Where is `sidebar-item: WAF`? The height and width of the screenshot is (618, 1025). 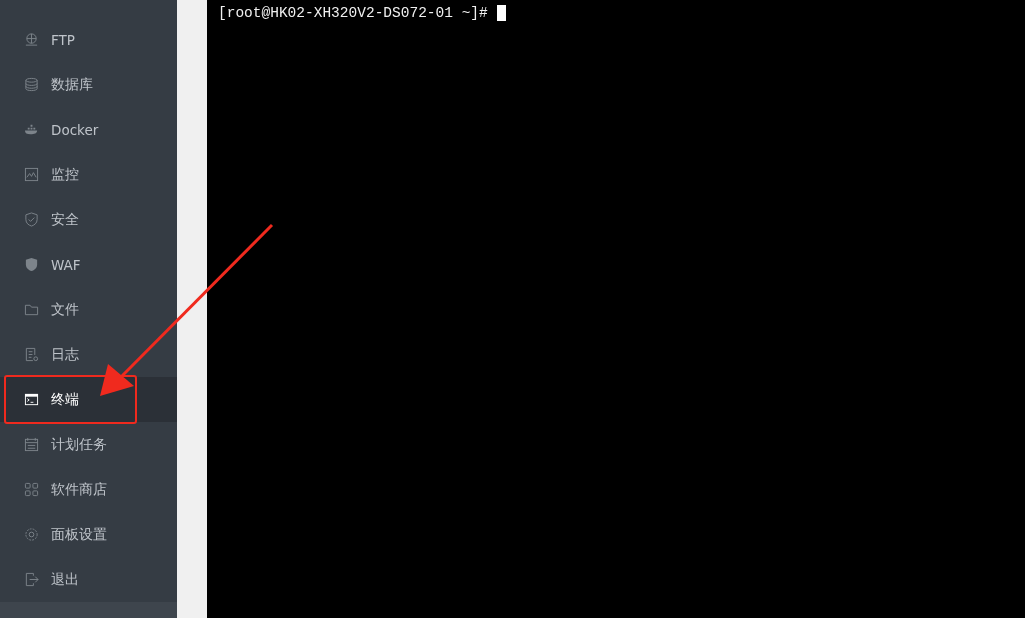
sidebar-item: WAF is located at coordinates (88, 264).